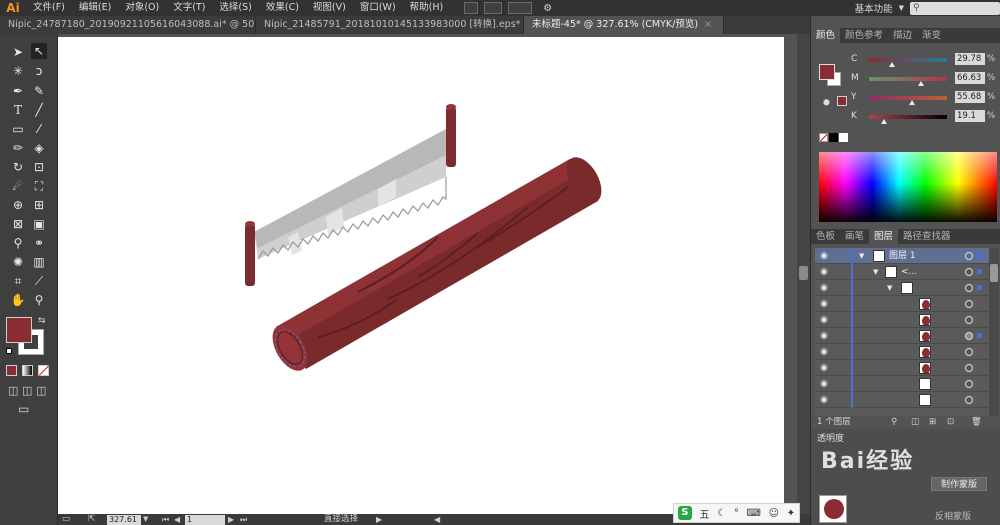  What do you see at coordinates (39, 71) in the screenshot?
I see `lasso-icon: ↄ` at bounding box center [39, 71].